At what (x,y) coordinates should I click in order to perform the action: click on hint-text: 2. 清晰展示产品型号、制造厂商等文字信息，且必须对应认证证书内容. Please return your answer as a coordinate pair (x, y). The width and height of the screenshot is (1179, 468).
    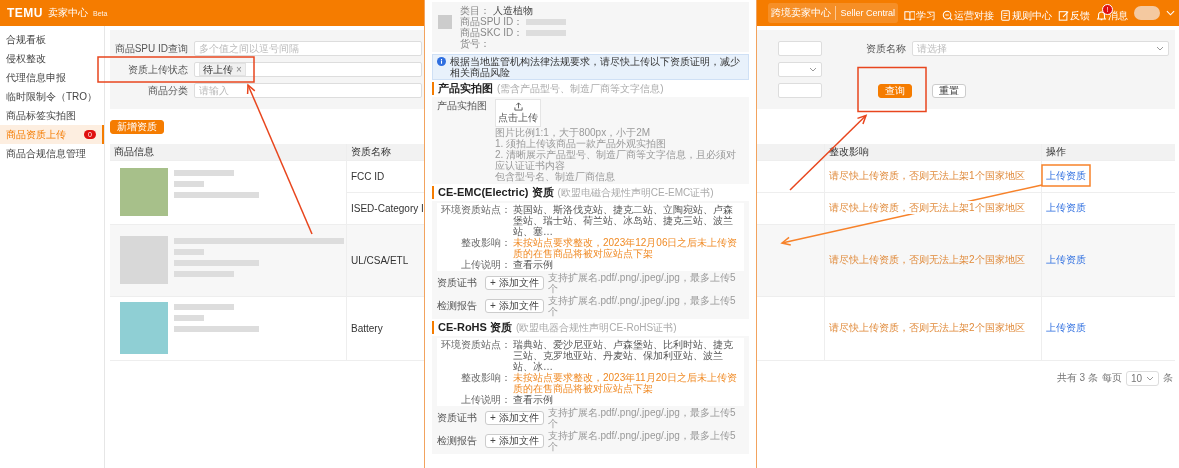
    Looking at the image, I should click on (616, 160).